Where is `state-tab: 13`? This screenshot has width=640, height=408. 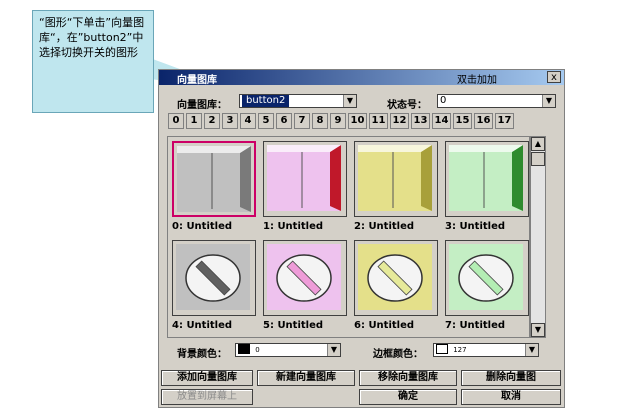 state-tab: 13 is located at coordinates (420, 121).